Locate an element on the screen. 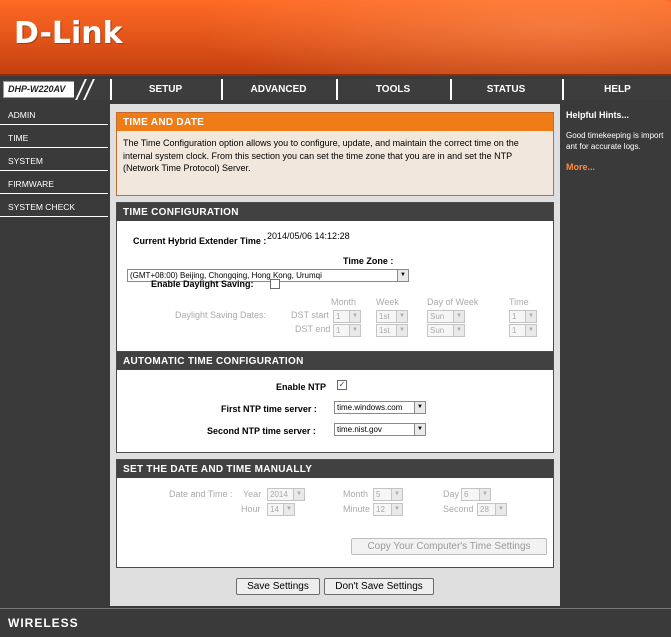  tab-help: HELP is located at coordinates (616, 89).